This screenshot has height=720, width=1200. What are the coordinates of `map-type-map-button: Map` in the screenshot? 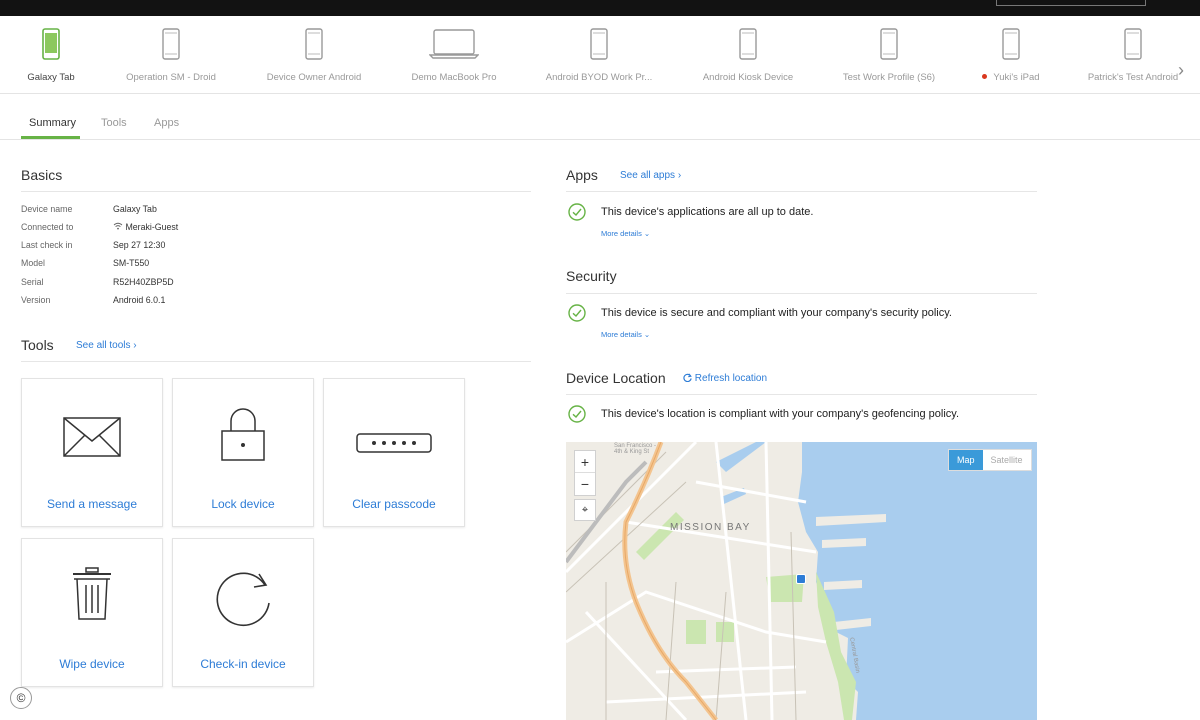 It's located at (966, 460).